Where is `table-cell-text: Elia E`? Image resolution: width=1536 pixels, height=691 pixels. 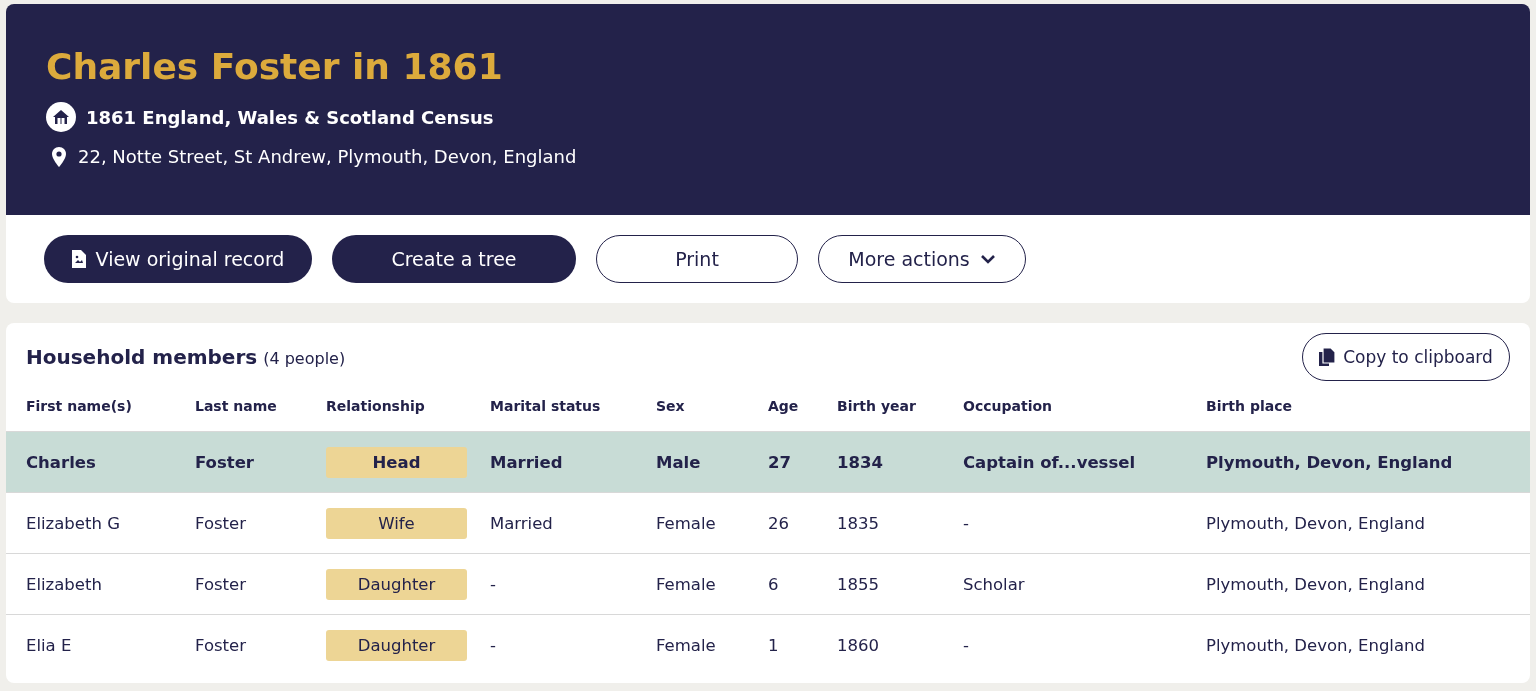
table-cell-text: Elia E is located at coordinates (49, 645).